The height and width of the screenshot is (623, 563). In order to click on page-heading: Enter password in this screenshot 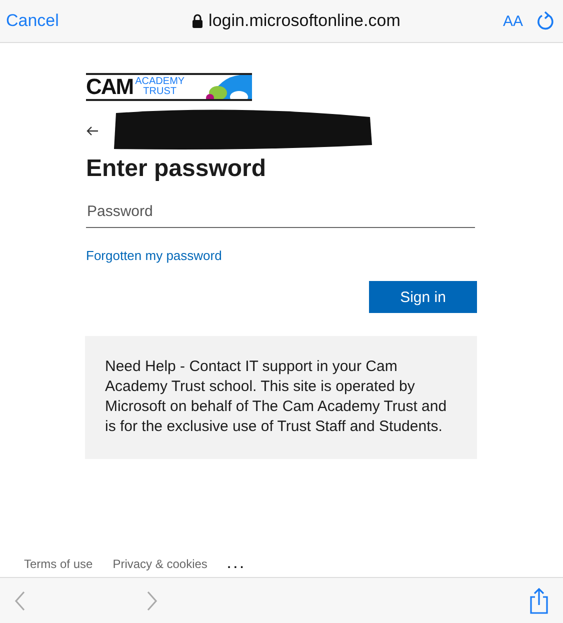, I will do `click(177, 169)`.